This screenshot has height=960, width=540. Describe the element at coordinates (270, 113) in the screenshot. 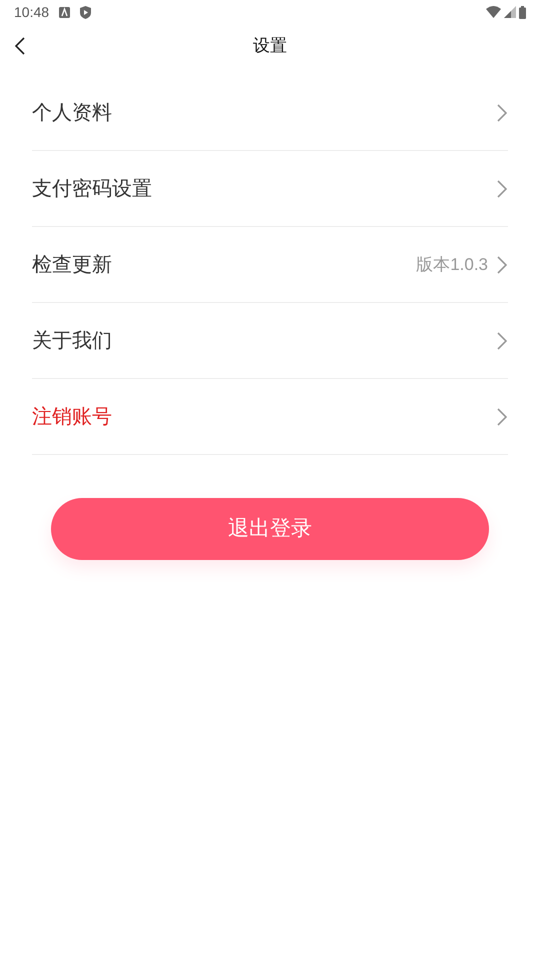

I see `settings-row: 个人资料` at that location.